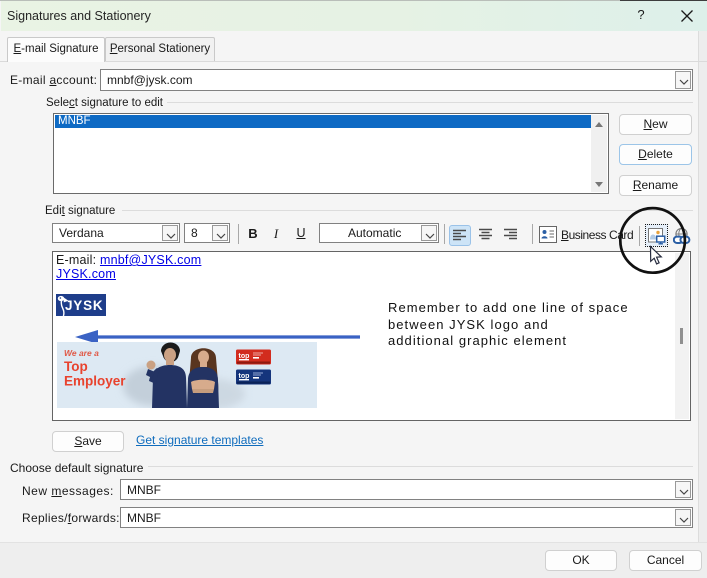 This screenshot has height=578, width=707. What do you see at coordinates (95, 381) in the screenshot?
I see `svg-text: Employer` at bounding box center [95, 381].